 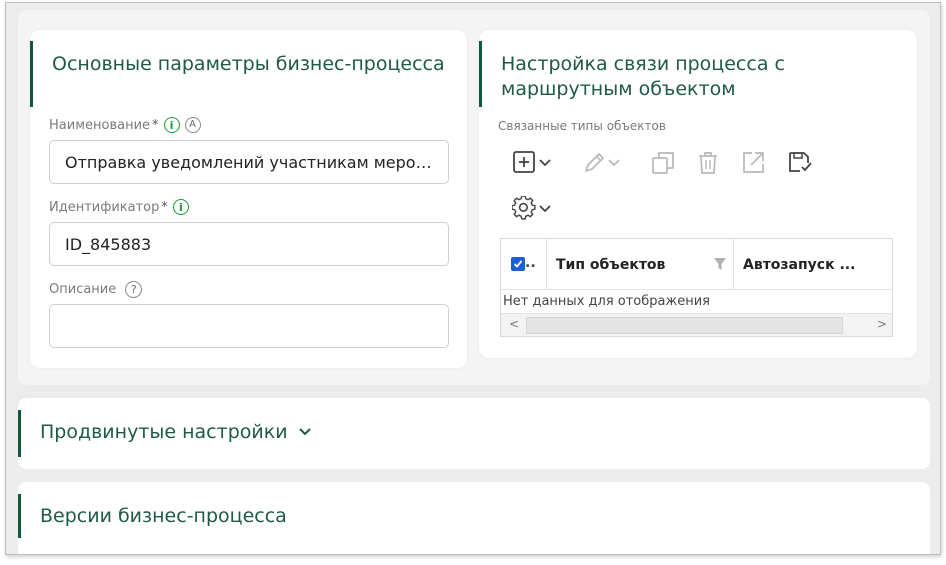 What do you see at coordinates (524, 208) in the screenshot?
I see `settings-icon` at bounding box center [524, 208].